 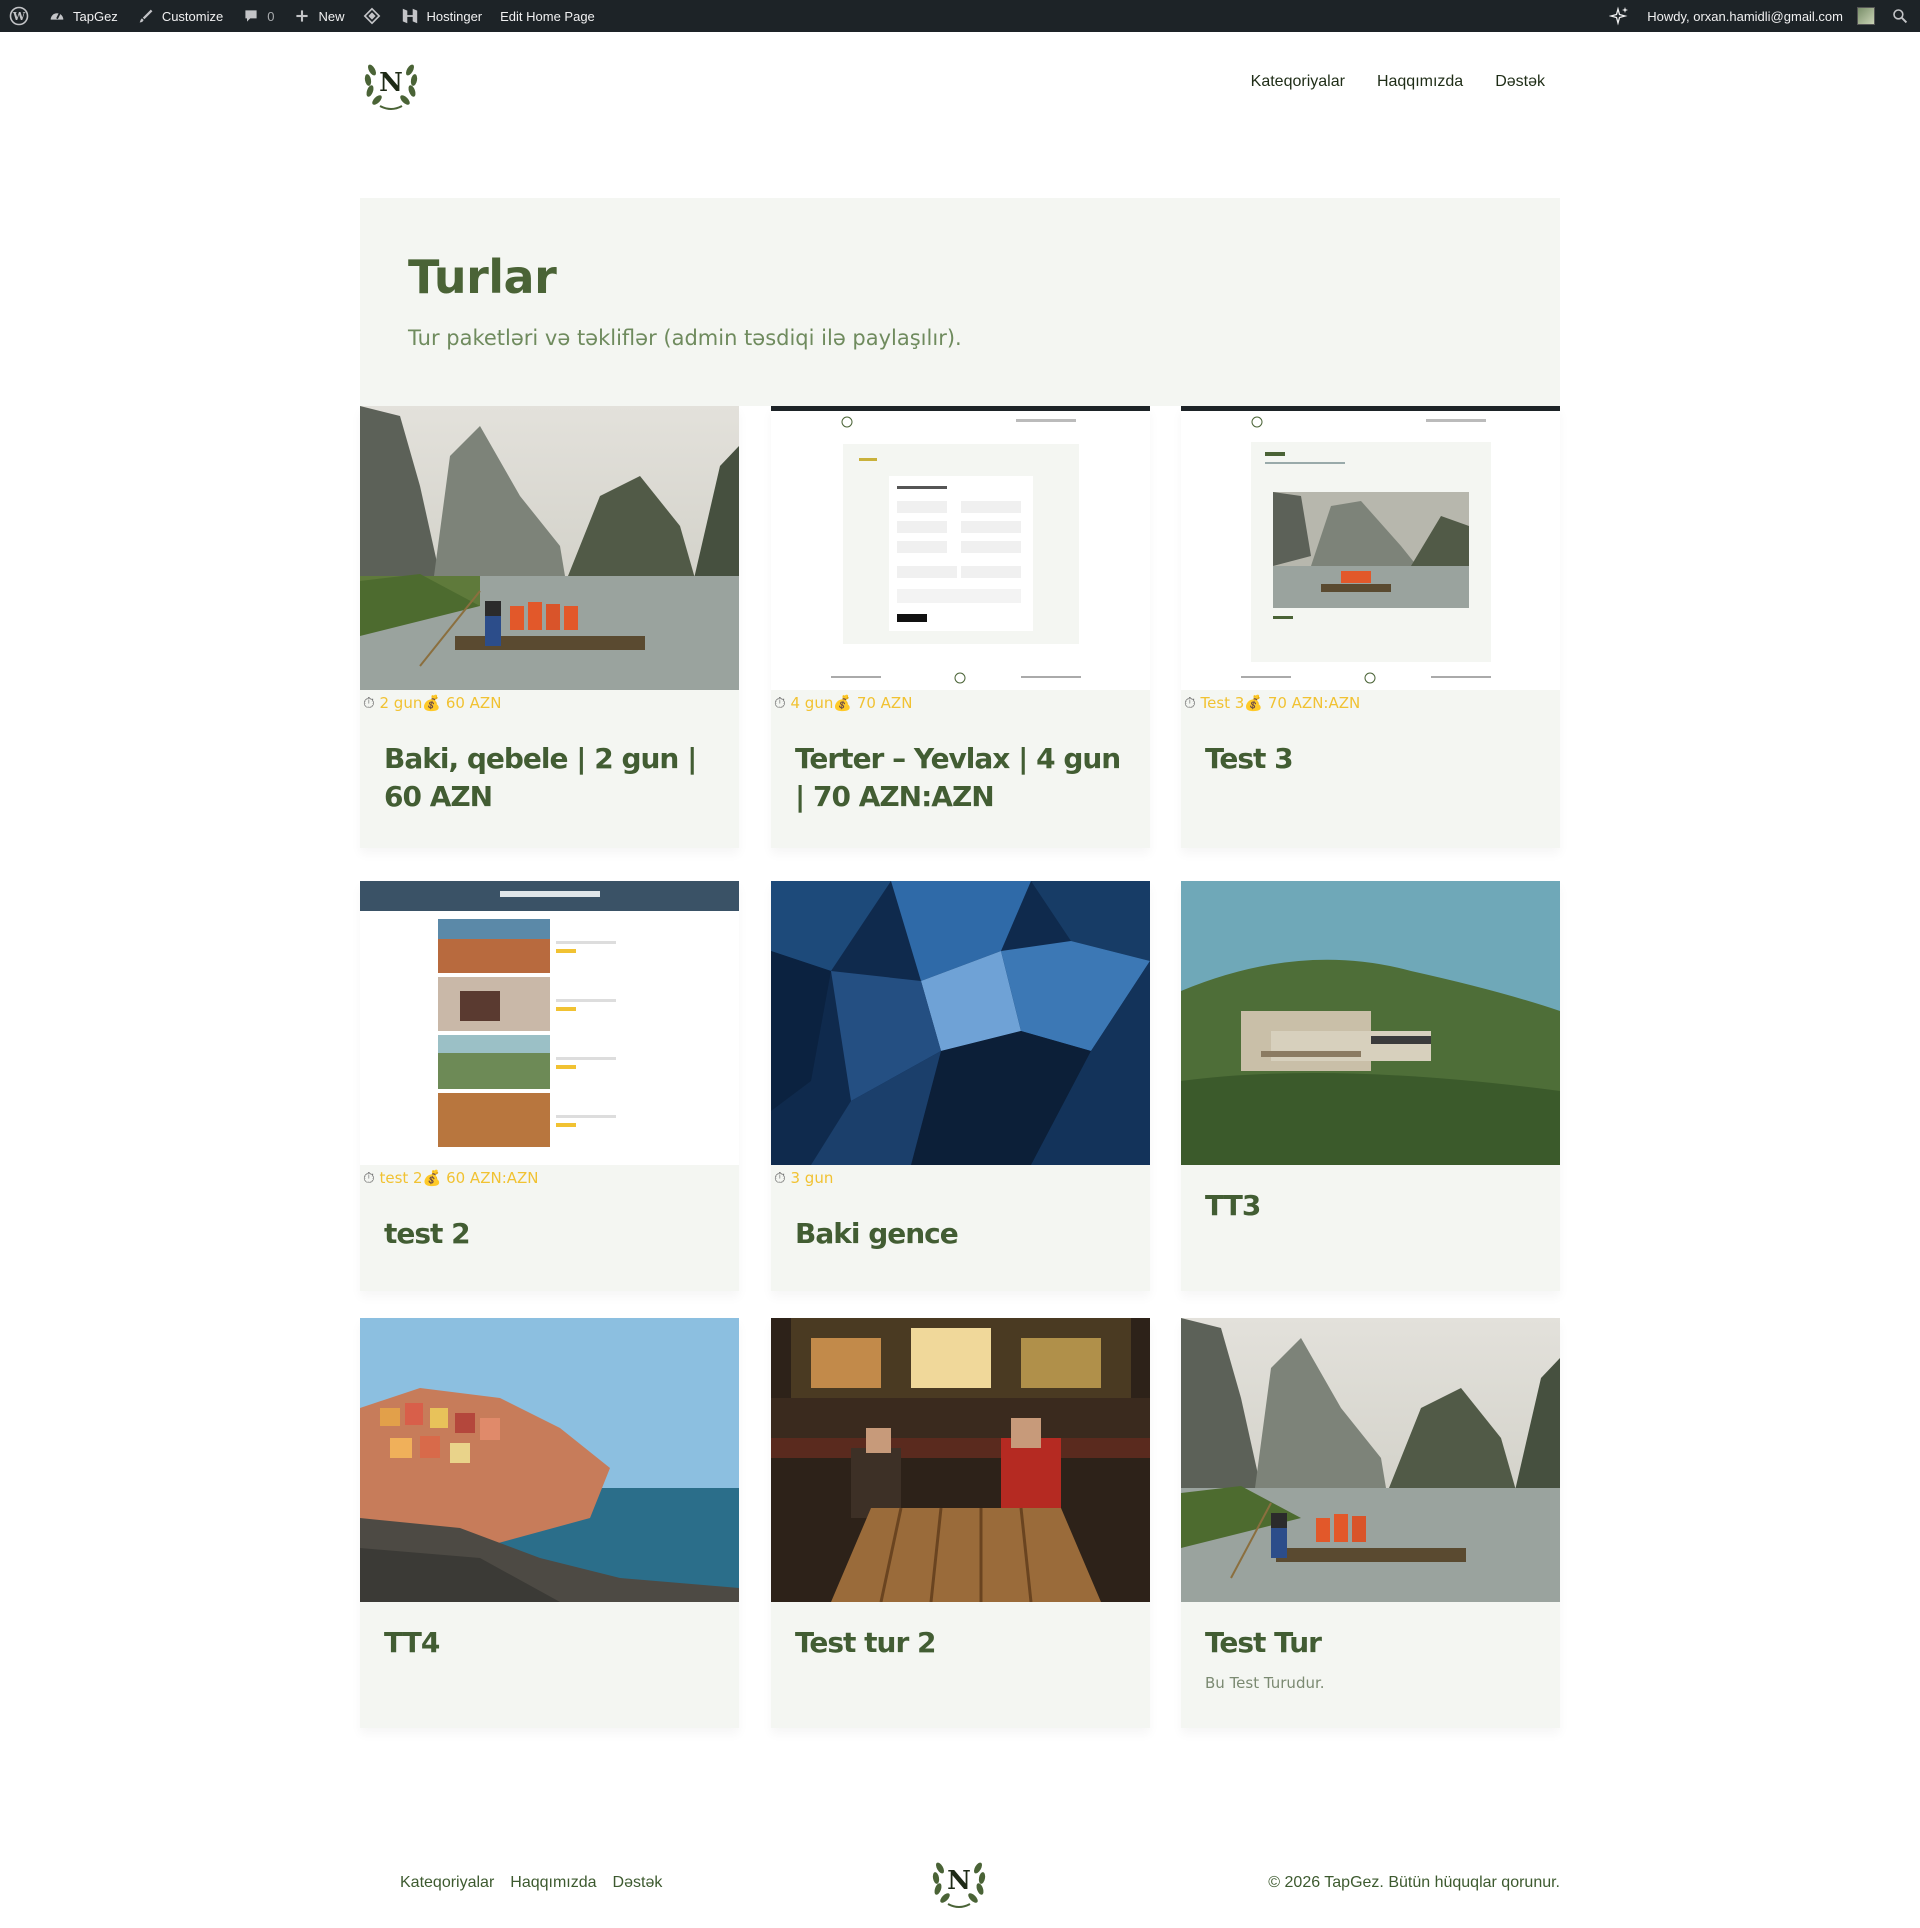 What do you see at coordinates (1265, 1683) in the screenshot?
I see `tour-description: Bu Test Turudur.` at bounding box center [1265, 1683].